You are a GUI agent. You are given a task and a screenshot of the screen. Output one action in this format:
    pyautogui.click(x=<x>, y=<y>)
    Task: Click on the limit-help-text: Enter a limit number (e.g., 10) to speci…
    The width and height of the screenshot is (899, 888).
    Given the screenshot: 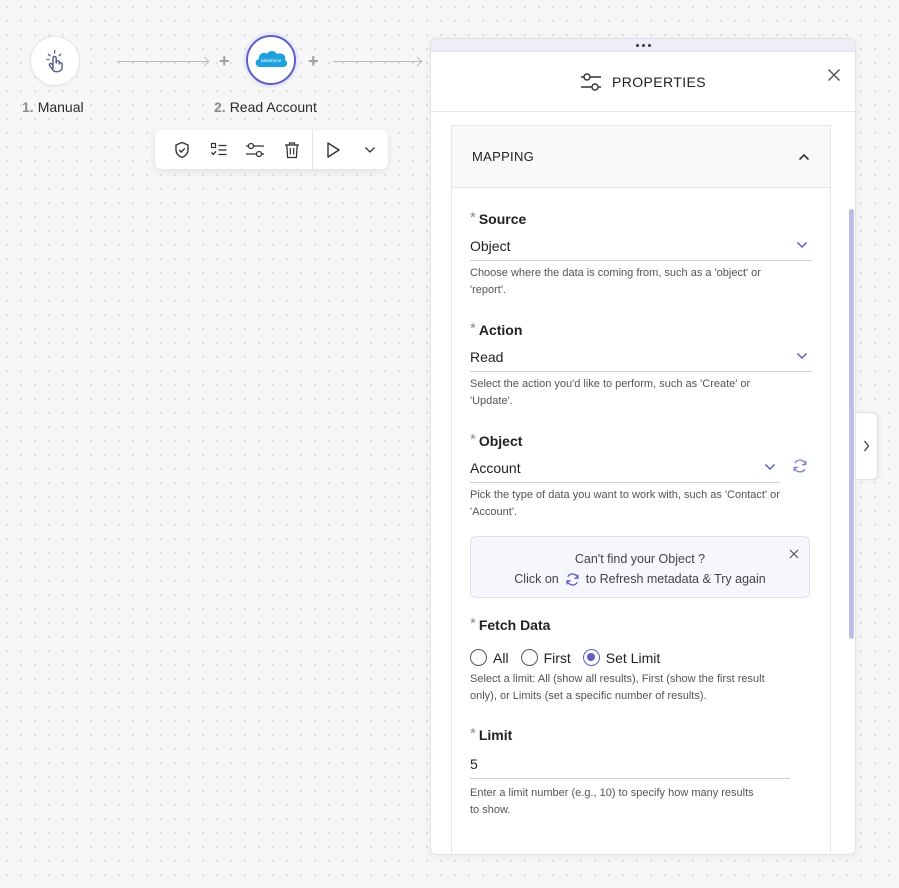 What is the action you would take?
    pyautogui.click(x=612, y=801)
    